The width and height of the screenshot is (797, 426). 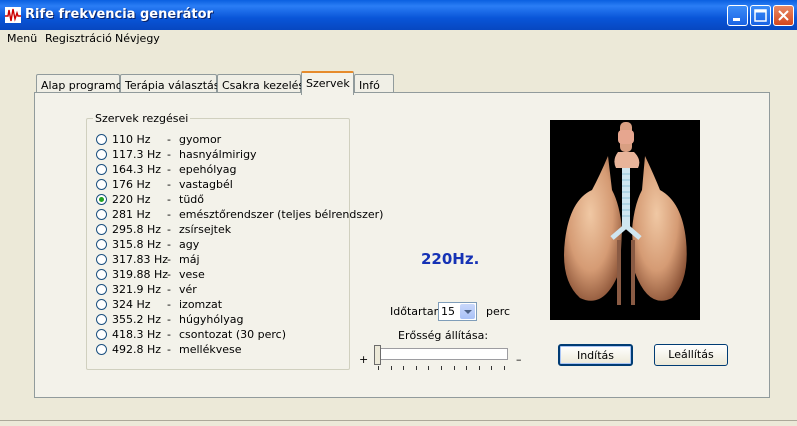 What do you see at coordinates (201, 304) in the screenshot?
I see `organ-label: izomzat` at bounding box center [201, 304].